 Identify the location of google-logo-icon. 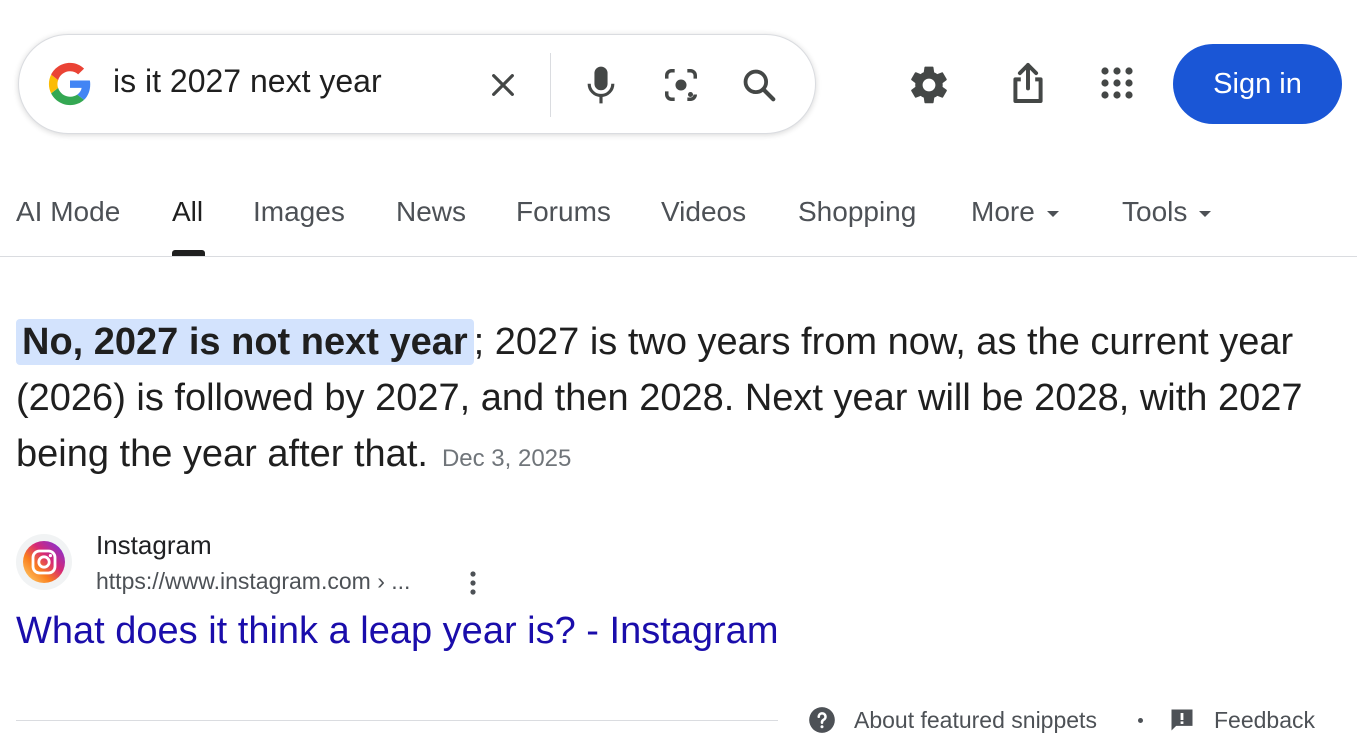
(70, 84).